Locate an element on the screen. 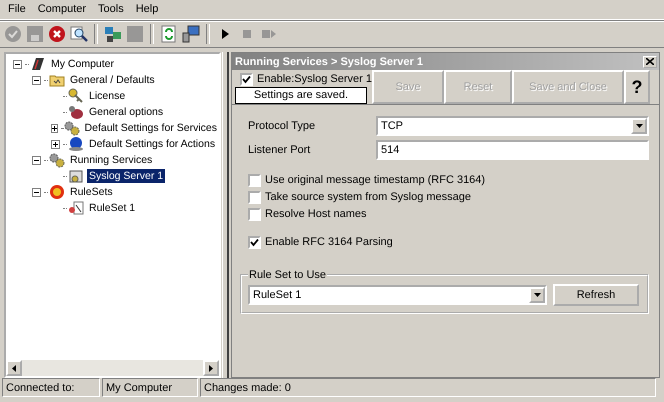 This screenshot has width=664, height=402. tree-item: License is located at coordinates (107, 96).